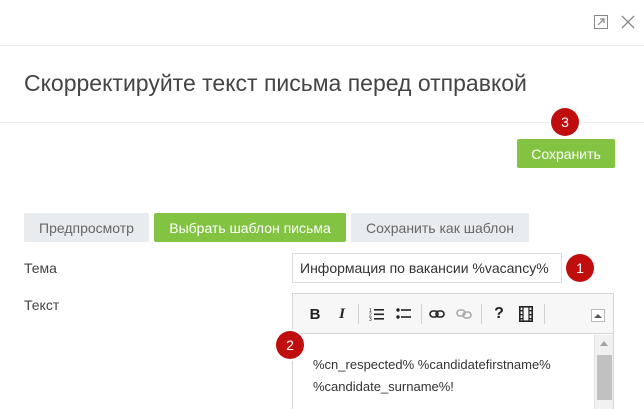  What do you see at coordinates (628, 22) in the screenshot?
I see `close-icon` at bounding box center [628, 22].